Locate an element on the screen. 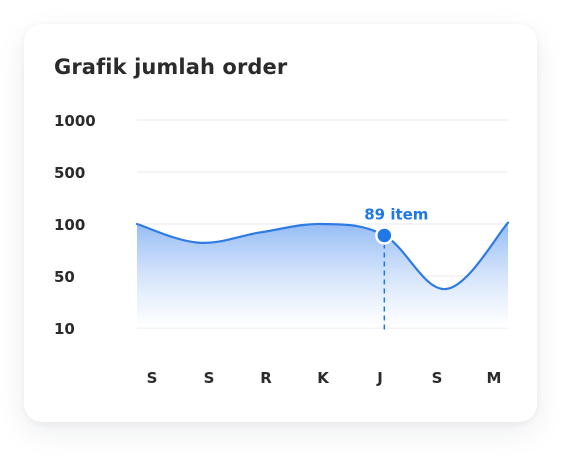 This screenshot has height=476, width=563. y-tick-label: 100 is located at coordinates (69, 225).